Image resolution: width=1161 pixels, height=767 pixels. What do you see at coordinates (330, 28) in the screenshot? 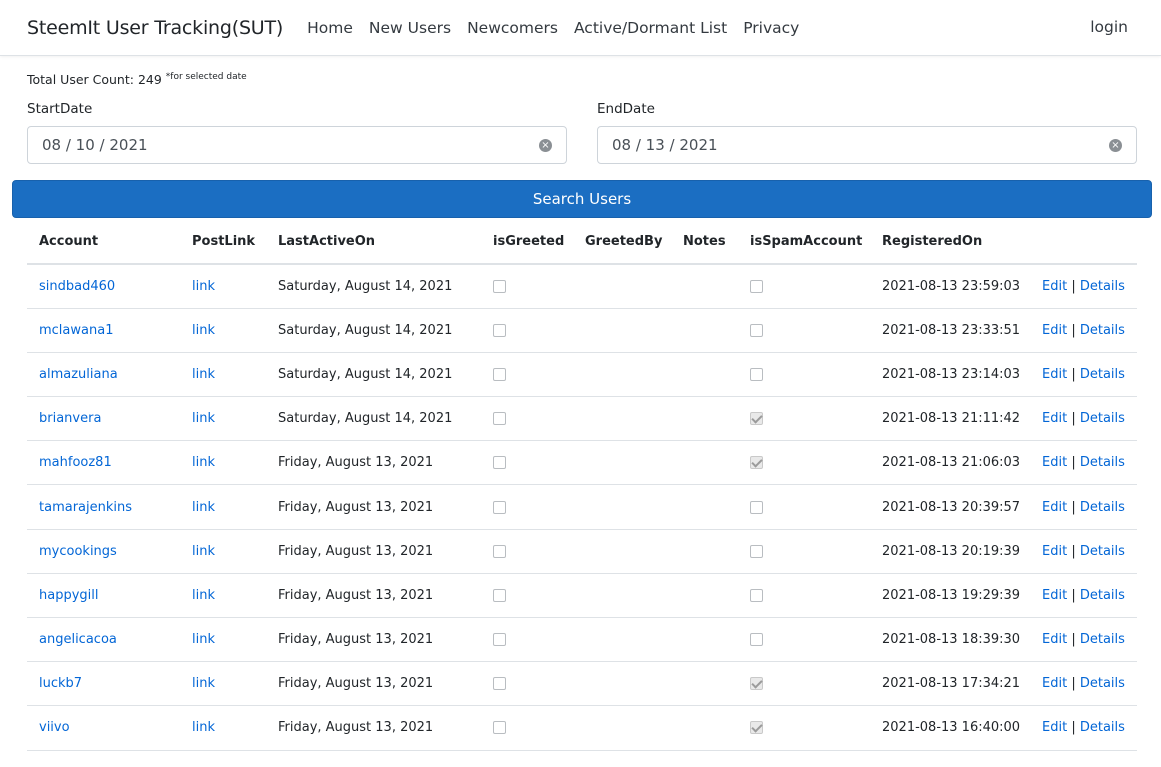
I see `nav-home: Home` at bounding box center [330, 28].